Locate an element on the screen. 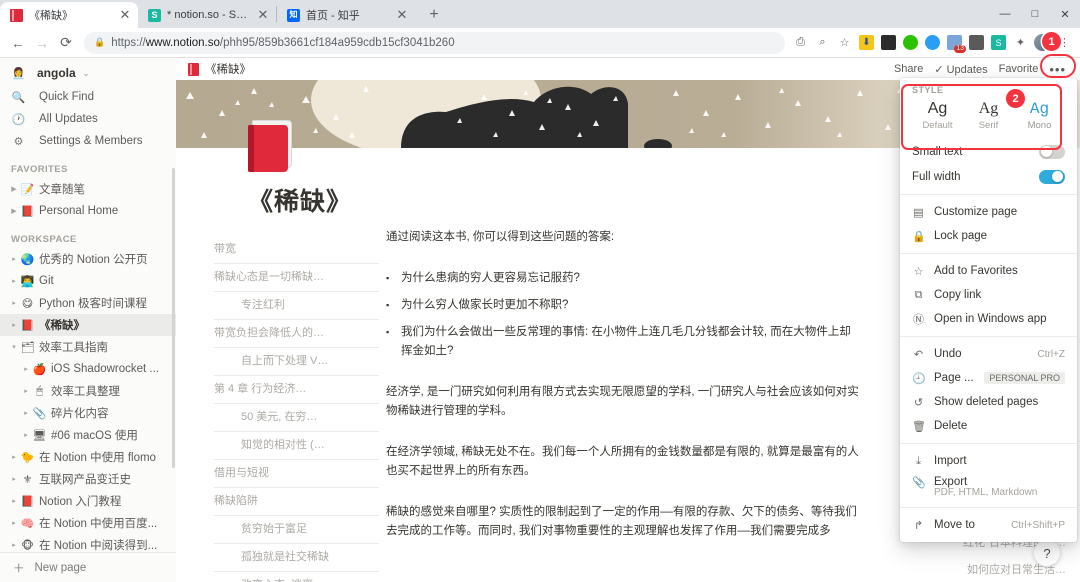 This screenshot has width=1080, height=582. menu-item-open-in-windows-app: Ⓝ Open in Windows app is located at coordinates (988, 319).